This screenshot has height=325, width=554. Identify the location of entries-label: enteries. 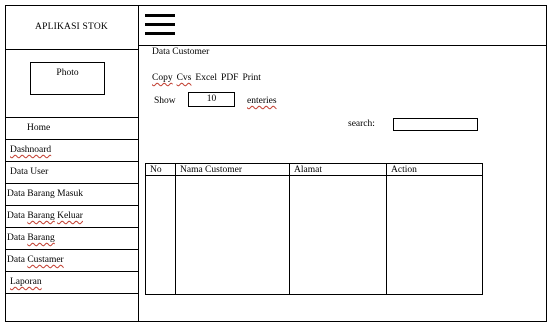
(262, 101).